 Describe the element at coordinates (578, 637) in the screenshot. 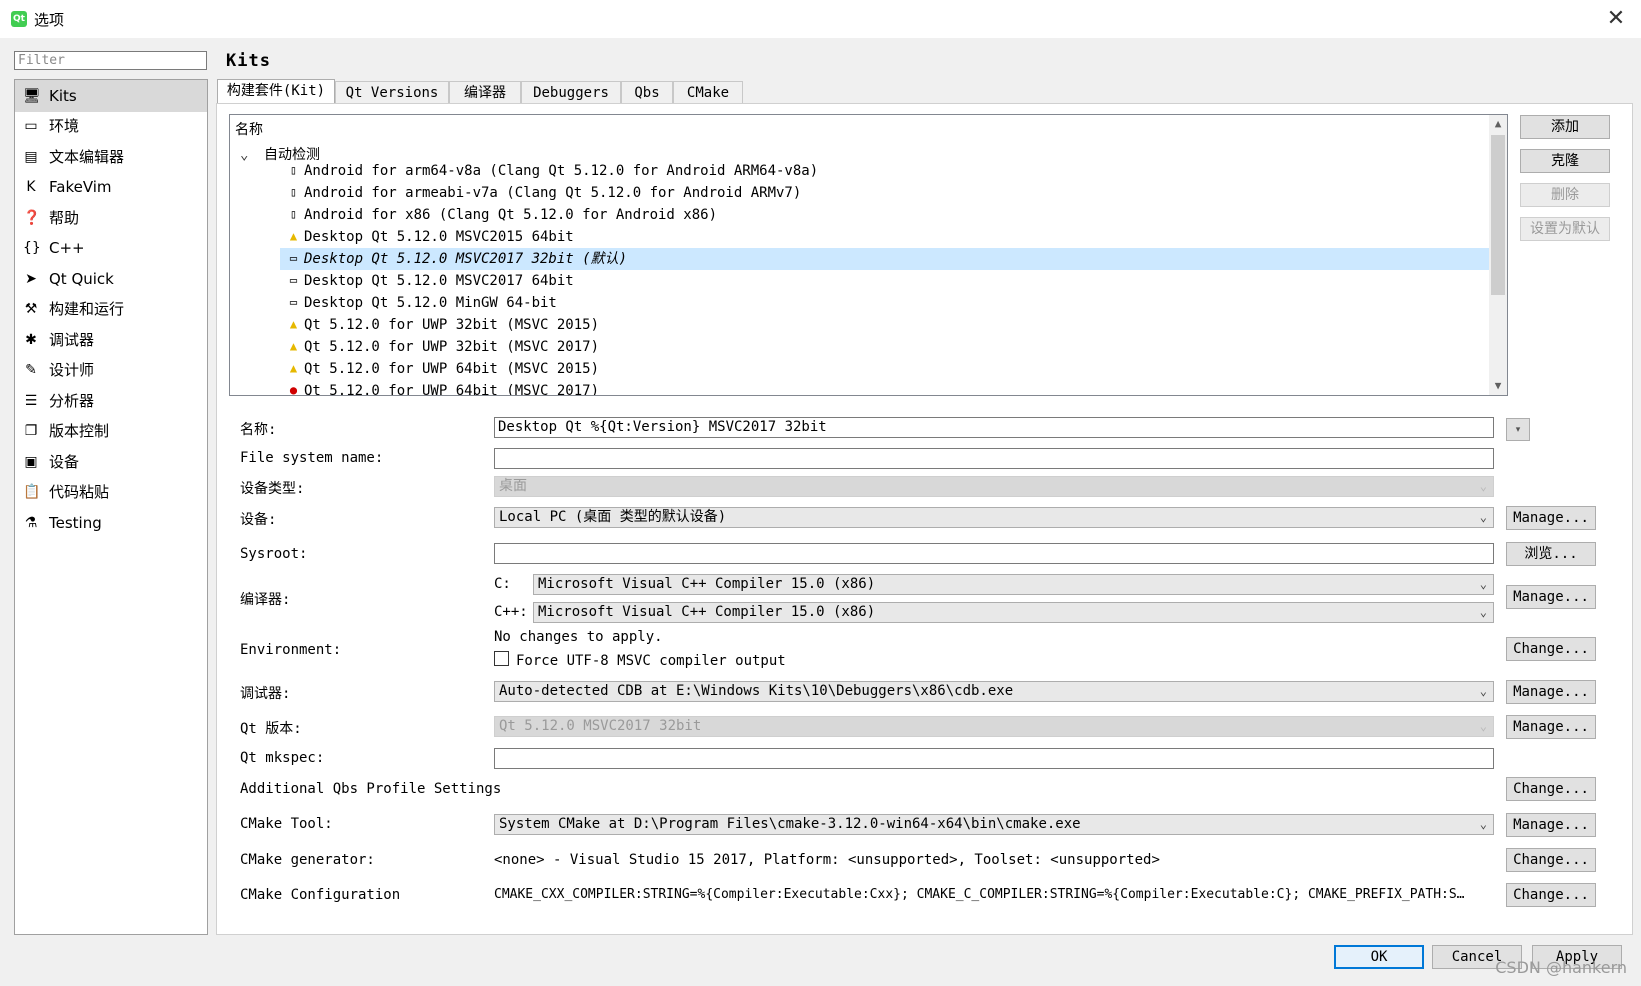

I see `environment-status: No changes to apply.` at that location.